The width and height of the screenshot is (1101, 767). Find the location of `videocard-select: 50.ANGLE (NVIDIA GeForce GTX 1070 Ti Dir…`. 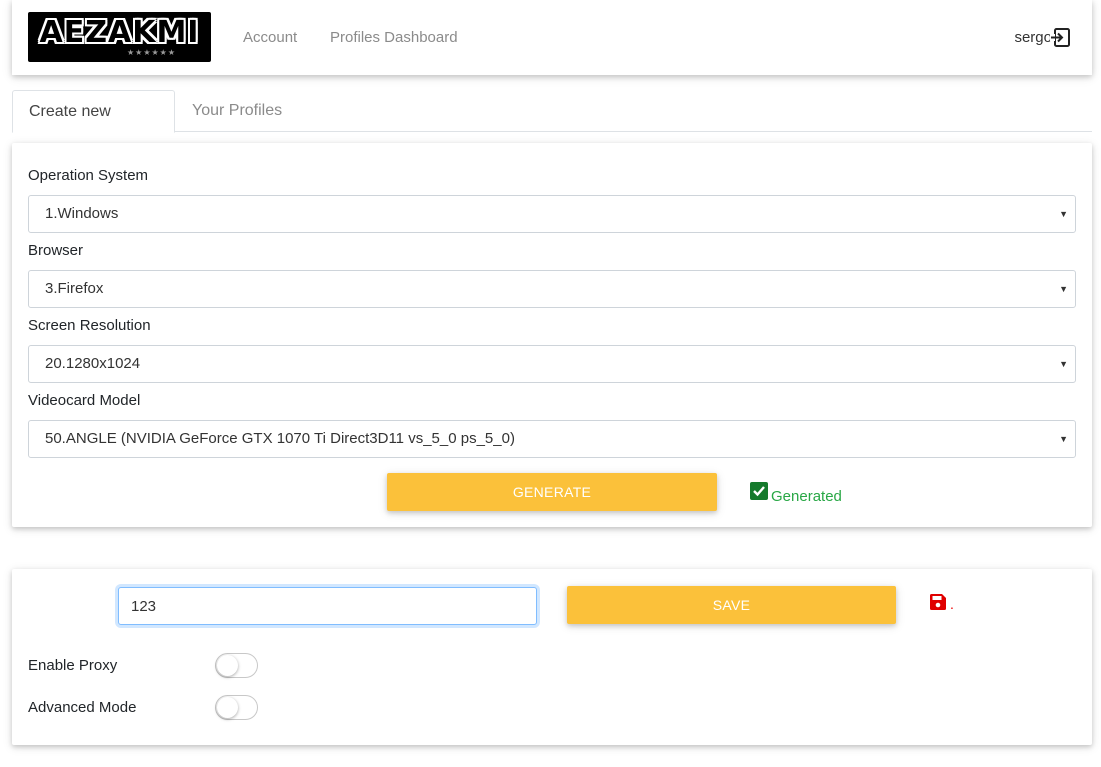

videocard-select: 50.ANGLE (NVIDIA GeForce GTX 1070 Ti Dir… is located at coordinates (552, 439).